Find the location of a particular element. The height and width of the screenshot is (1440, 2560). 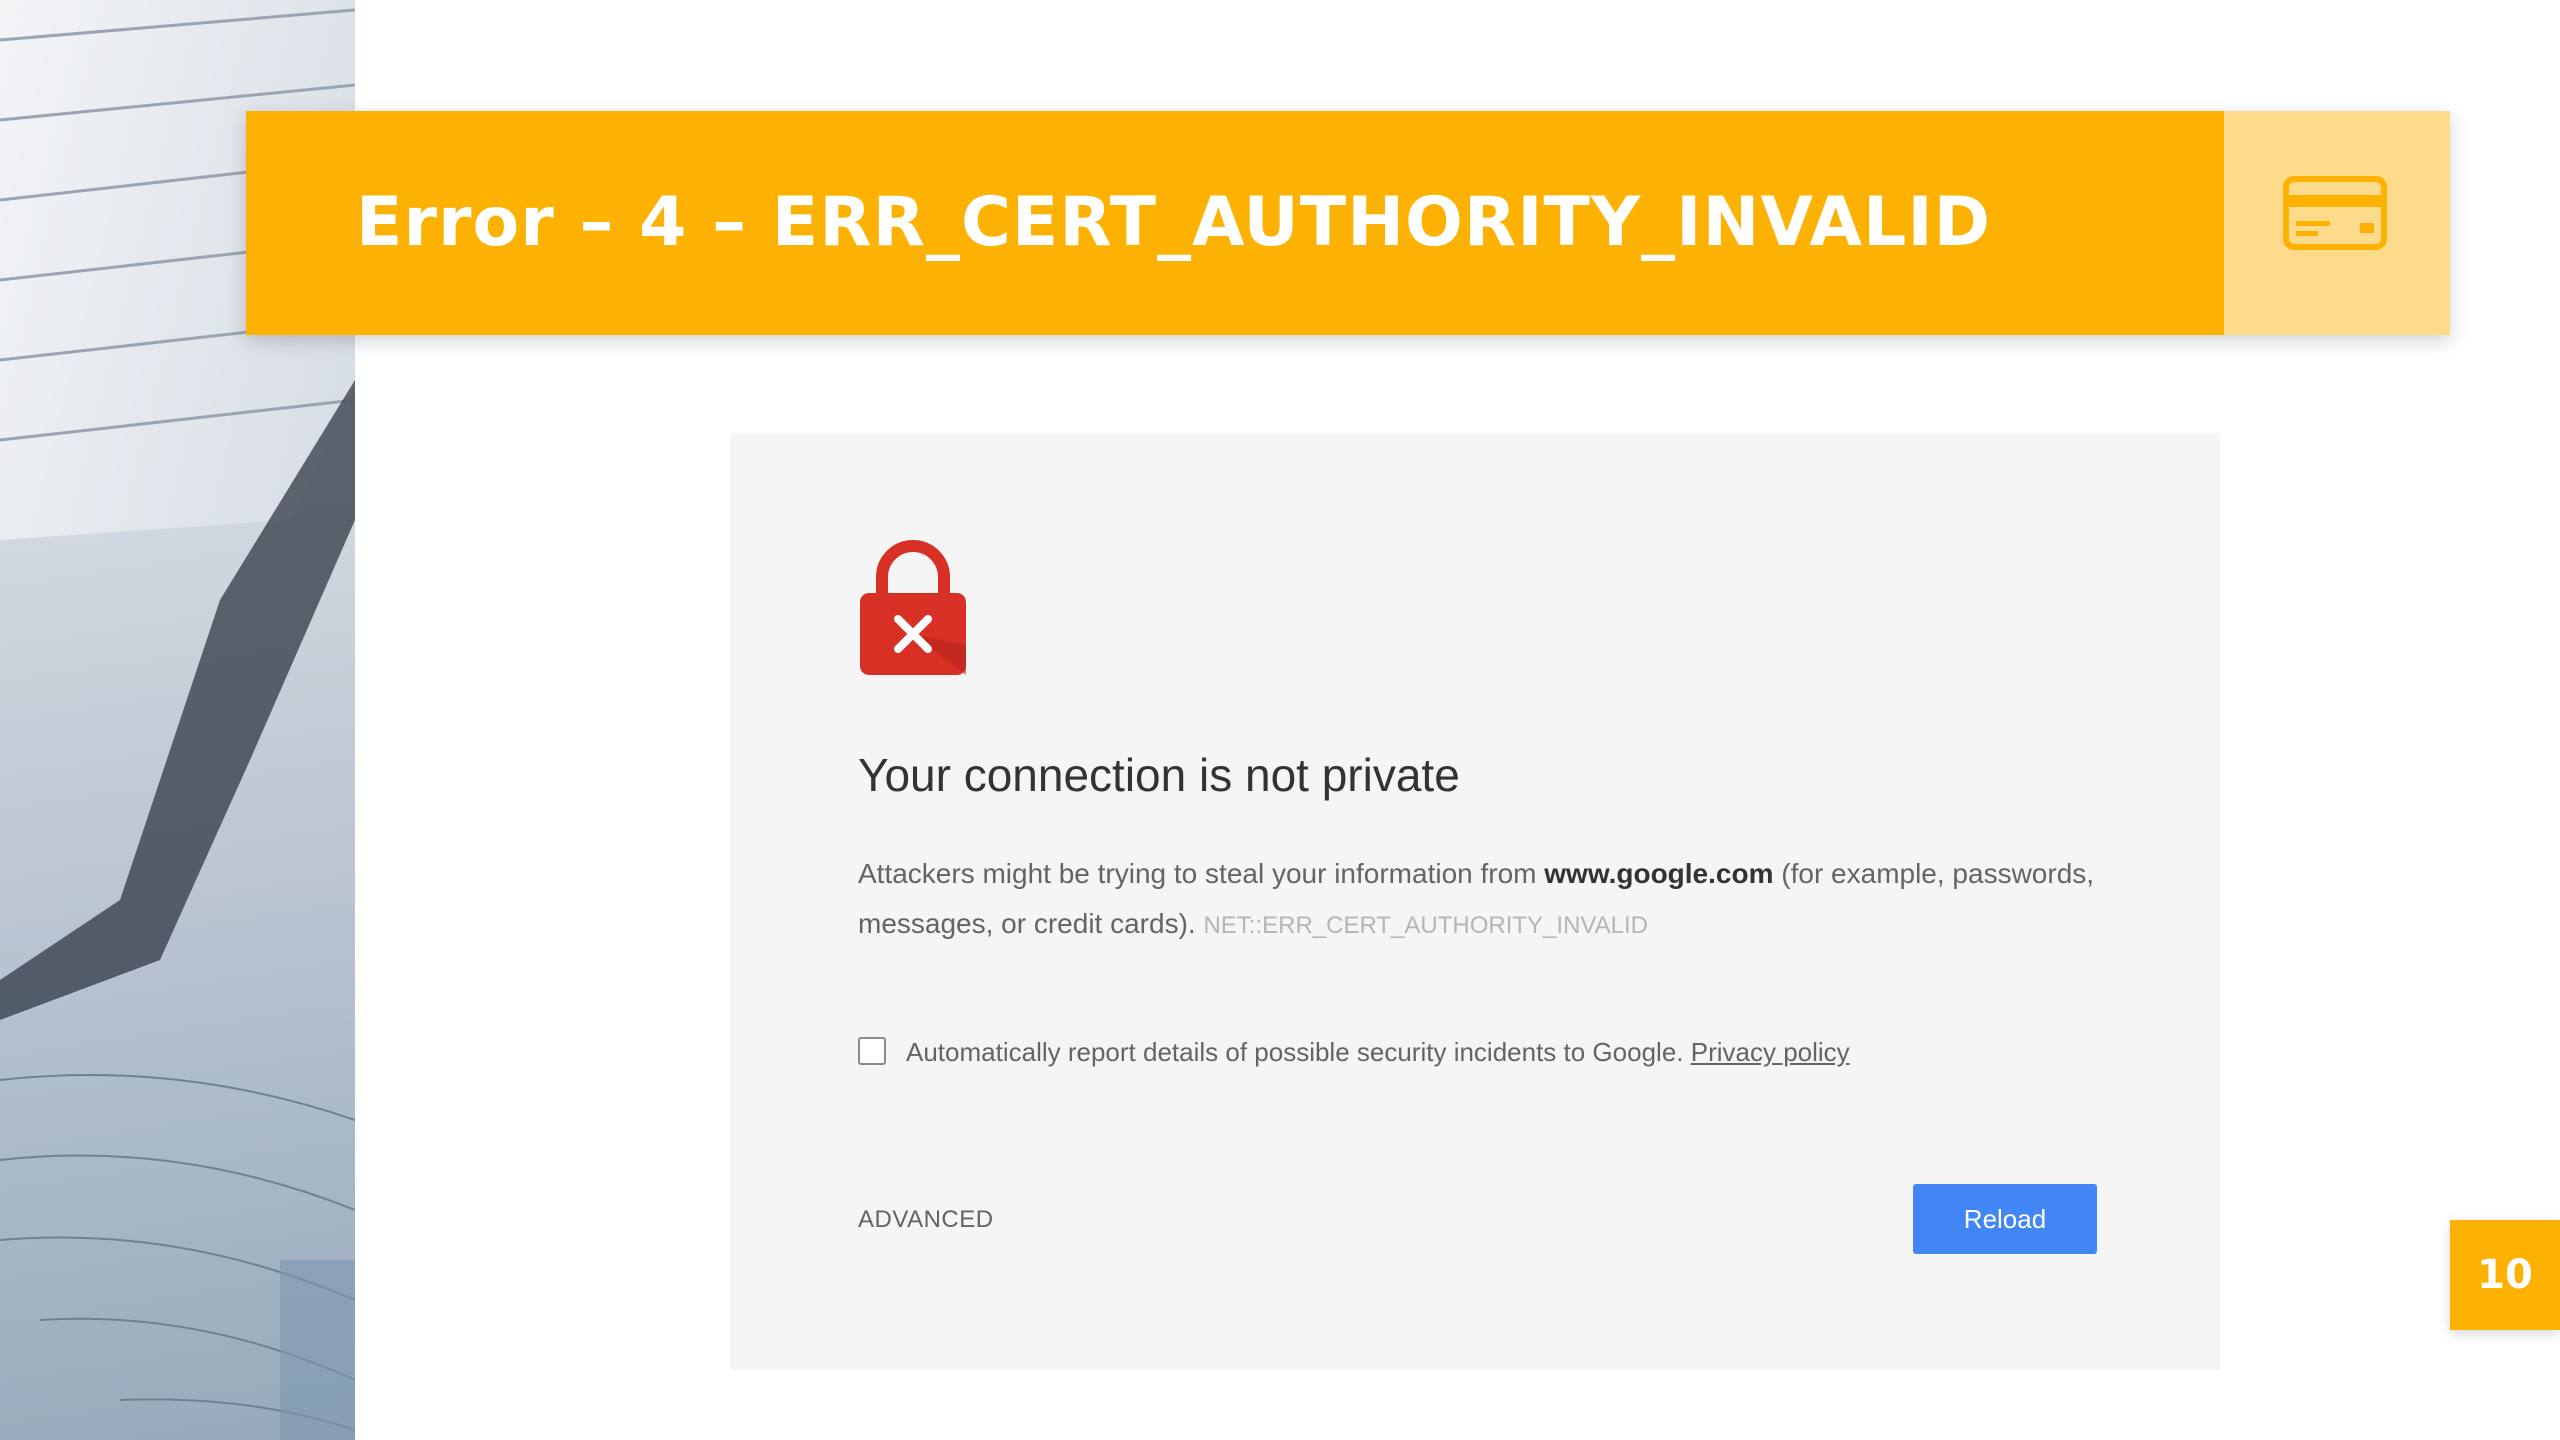

privacy-policy-link: Privacy policy is located at coordinates (1770, 1052).